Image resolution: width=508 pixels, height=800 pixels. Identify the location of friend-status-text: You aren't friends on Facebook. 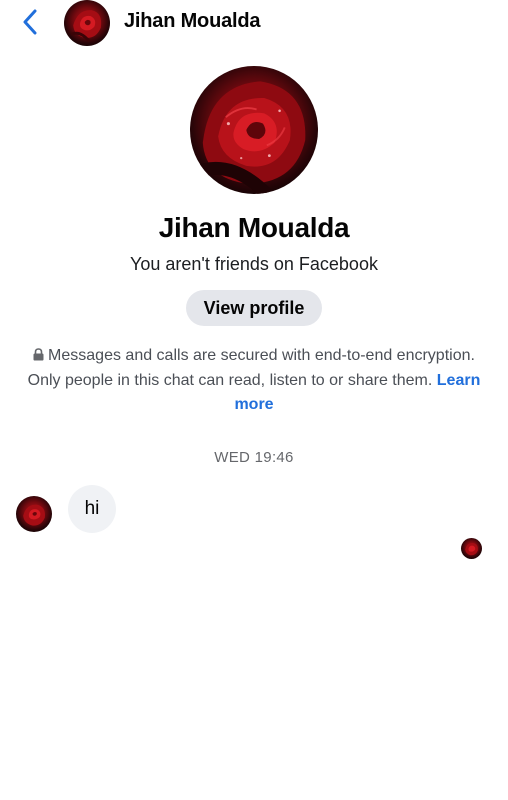
(254, 264).